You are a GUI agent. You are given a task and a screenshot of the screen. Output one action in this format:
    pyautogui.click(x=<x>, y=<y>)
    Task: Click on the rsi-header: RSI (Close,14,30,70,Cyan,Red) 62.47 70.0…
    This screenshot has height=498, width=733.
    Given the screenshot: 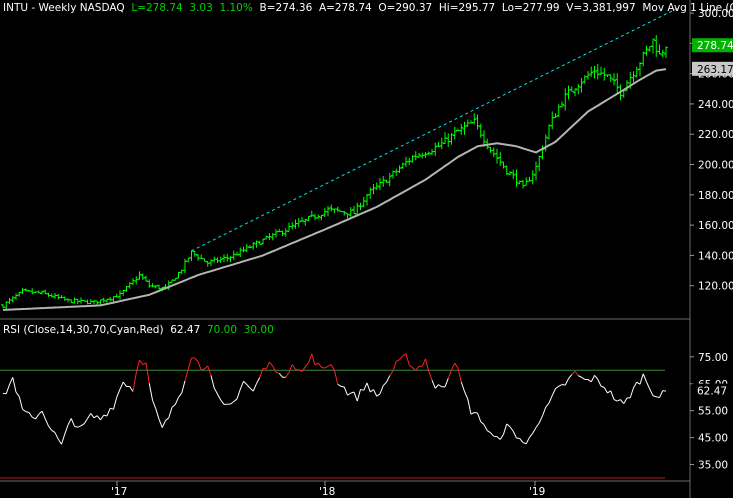 What is the action you would take?
    pyautogui.click(x=138, y=330)
    